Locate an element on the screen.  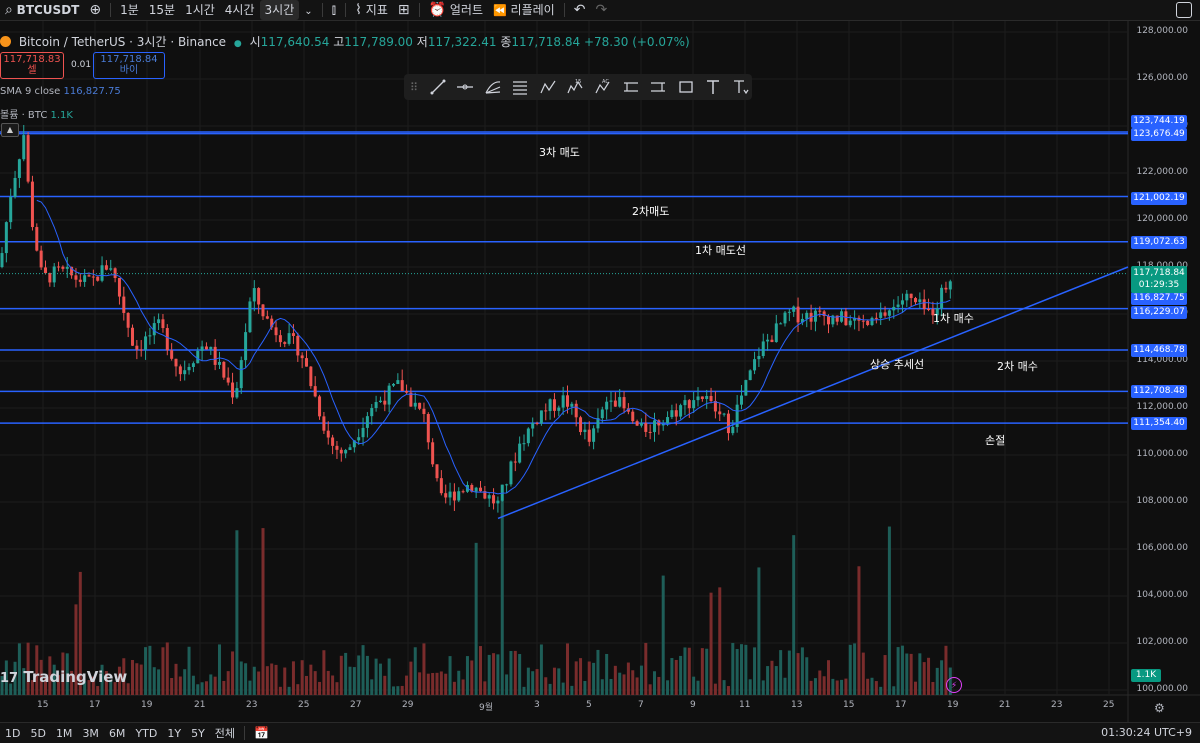
text-icon is located at coordinates (713, 87).